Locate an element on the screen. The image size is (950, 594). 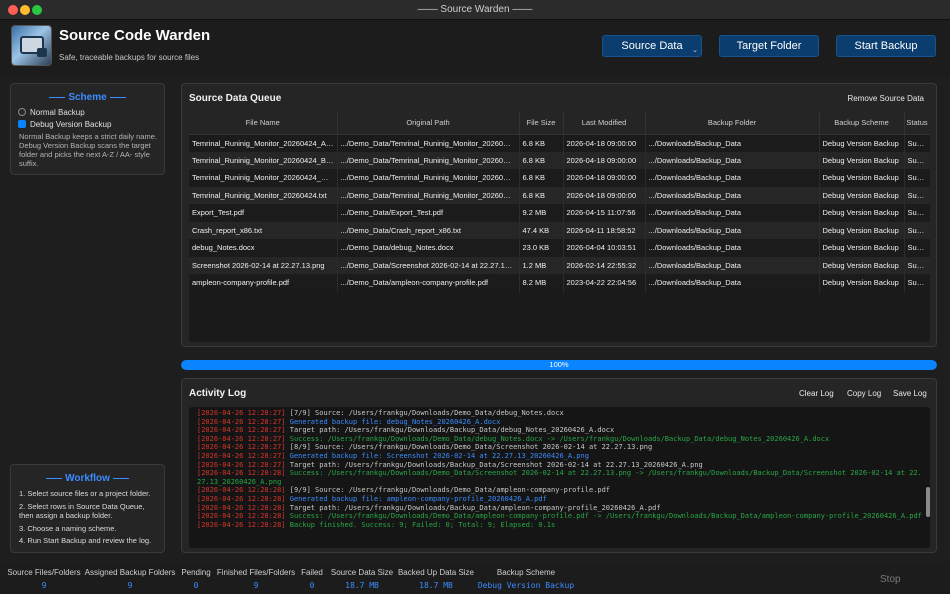
column-header: Backup Folder is located at coordinates (732, 123).